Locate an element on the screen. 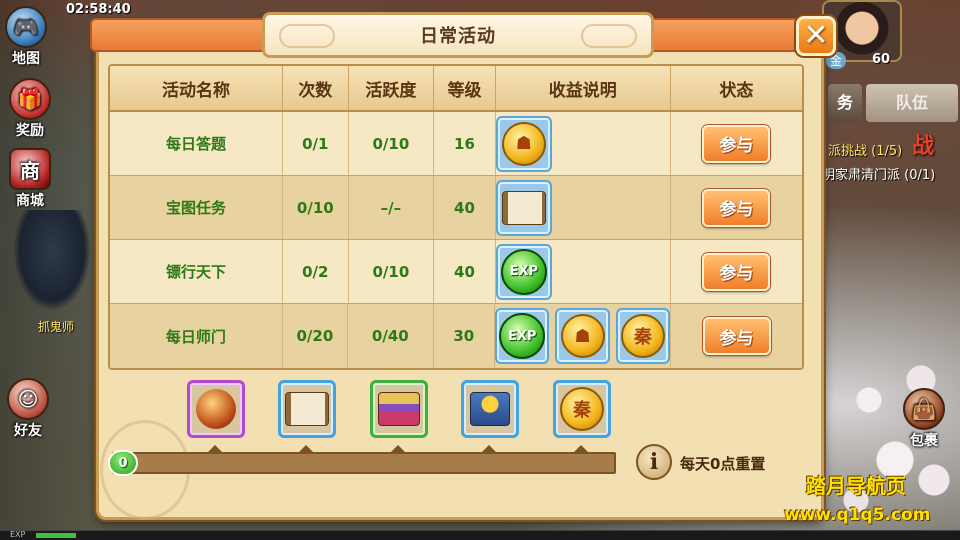  treasure-chest-icon is located at coordinates (399, 409).